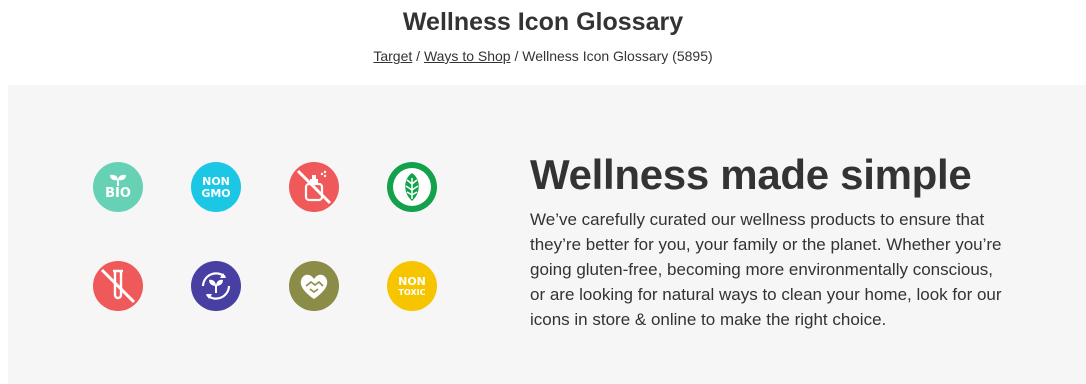  What do you see at coordinates (543, 22) in the screenshot?
I see `page-title: Wellness Icon Glossary` at bounding box center [543, 22].